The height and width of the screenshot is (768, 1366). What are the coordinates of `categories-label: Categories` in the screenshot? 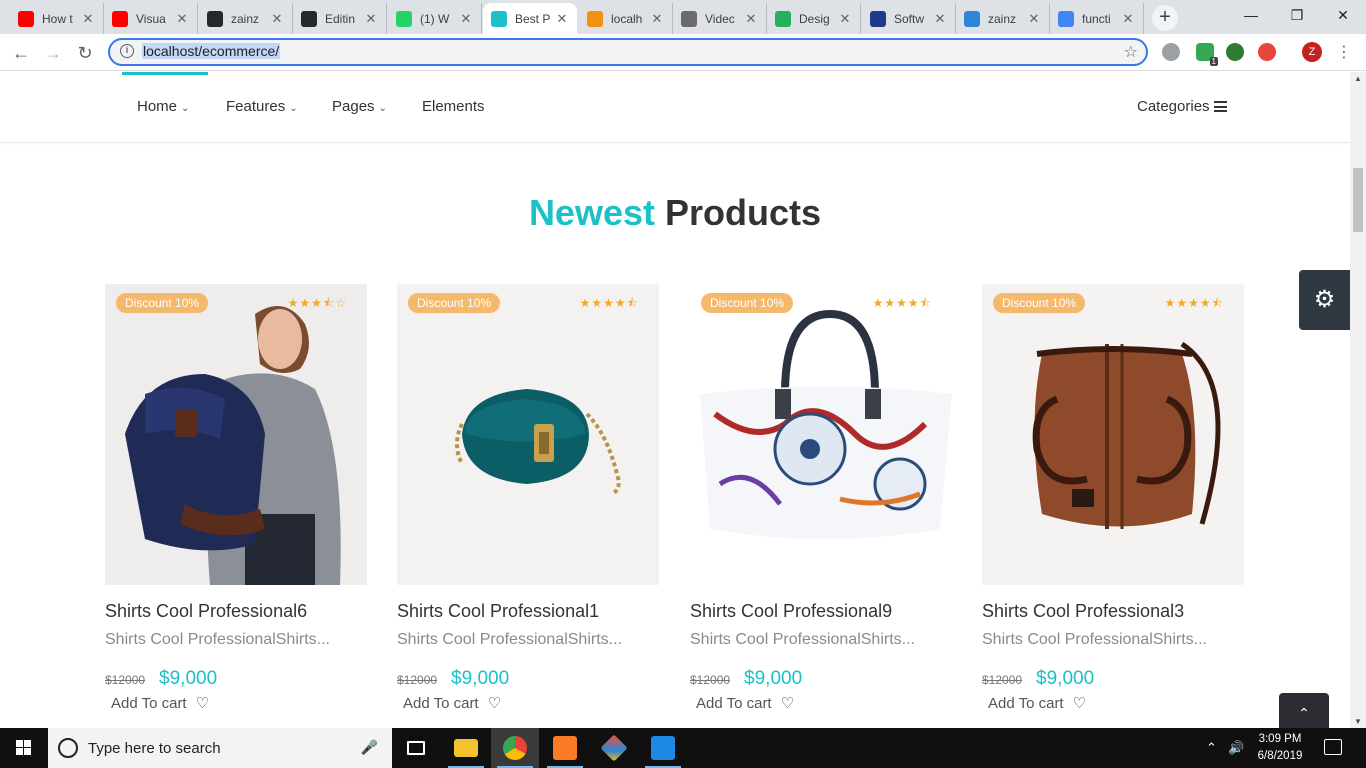 It's located at (1173, 106).